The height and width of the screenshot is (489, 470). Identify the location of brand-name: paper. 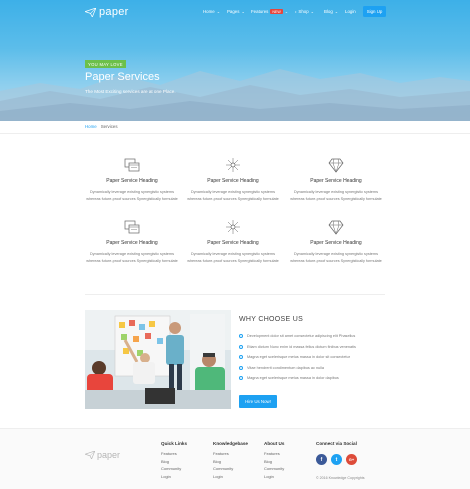
(114, 12).